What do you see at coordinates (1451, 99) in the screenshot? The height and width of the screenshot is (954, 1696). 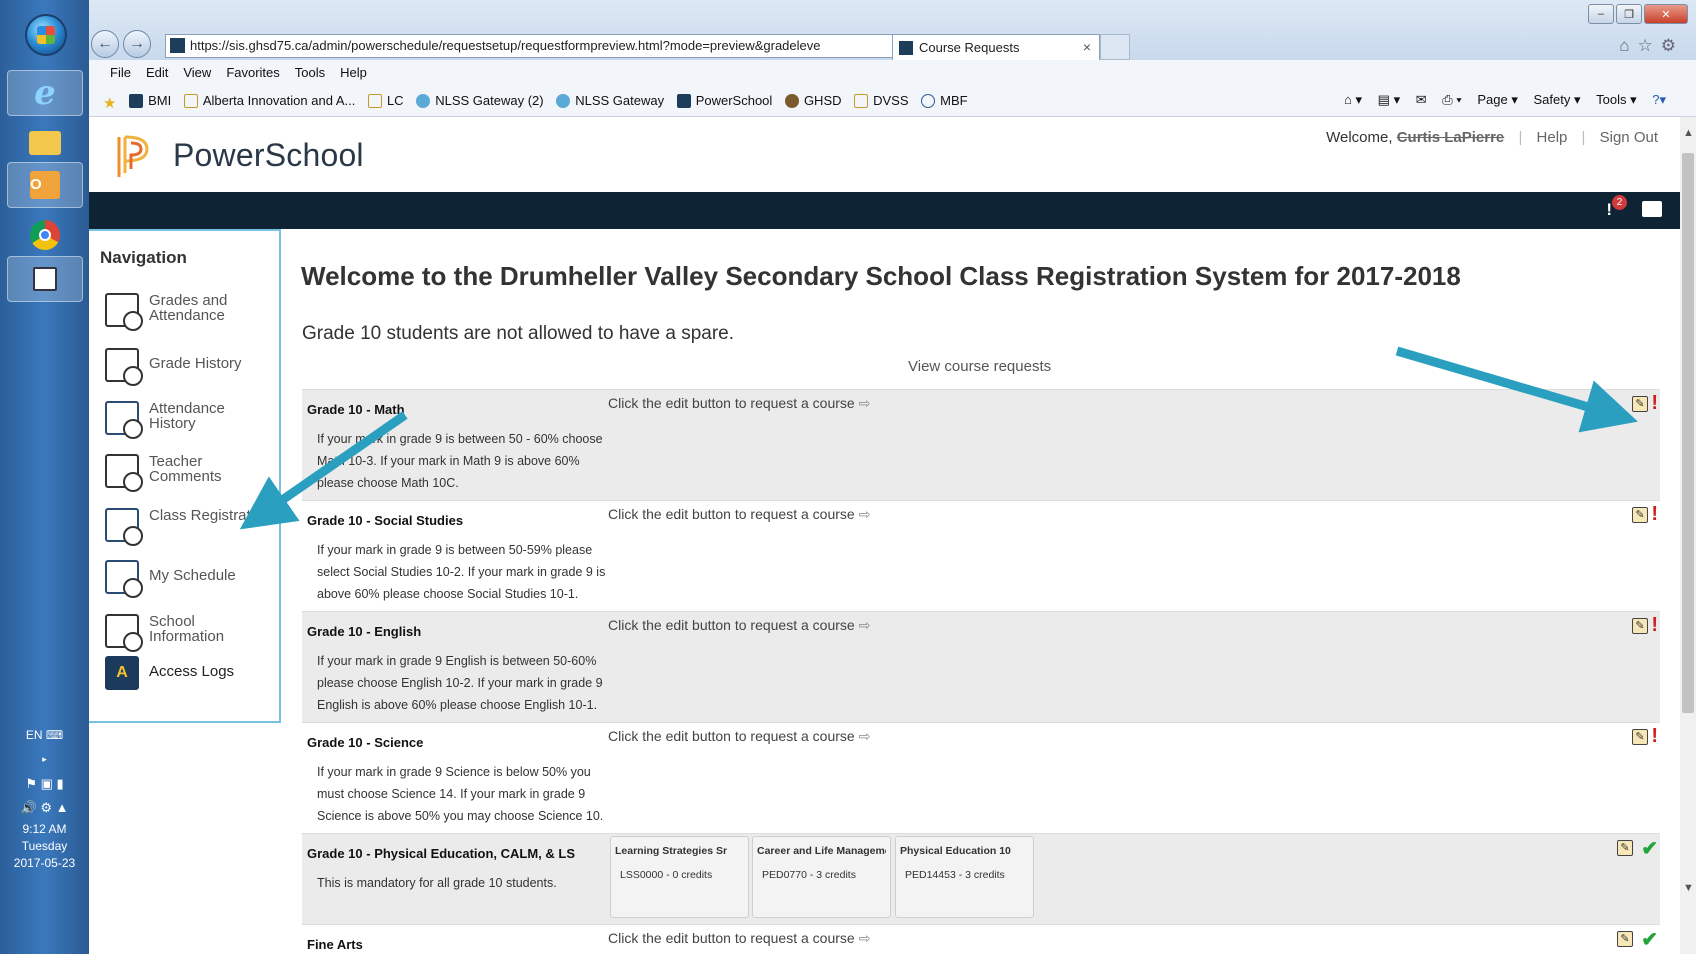 I see `print-icon: ⎙ ▾` at bounding box center [1451, 99].